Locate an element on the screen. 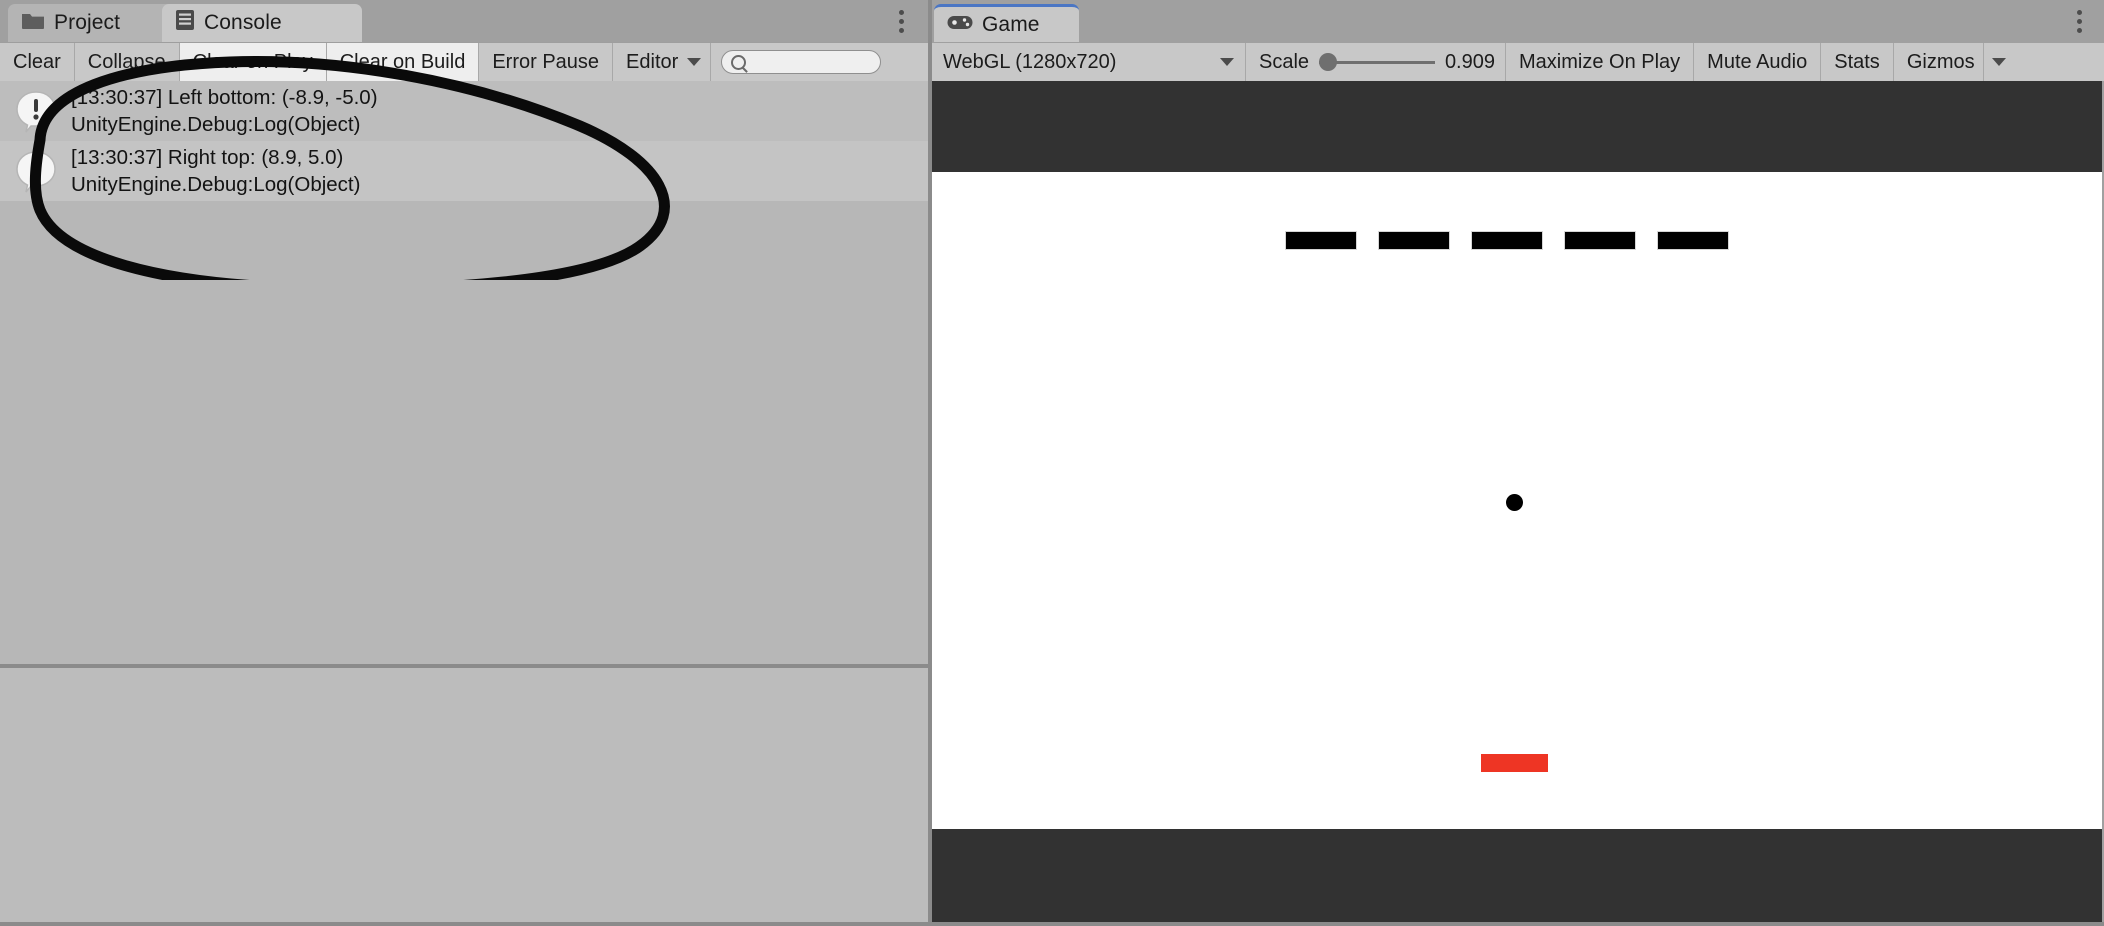 This screenshot has height=926, width=2104. maximize-on-play-button: Maximize On Play is located at coordinates (1600, 62).